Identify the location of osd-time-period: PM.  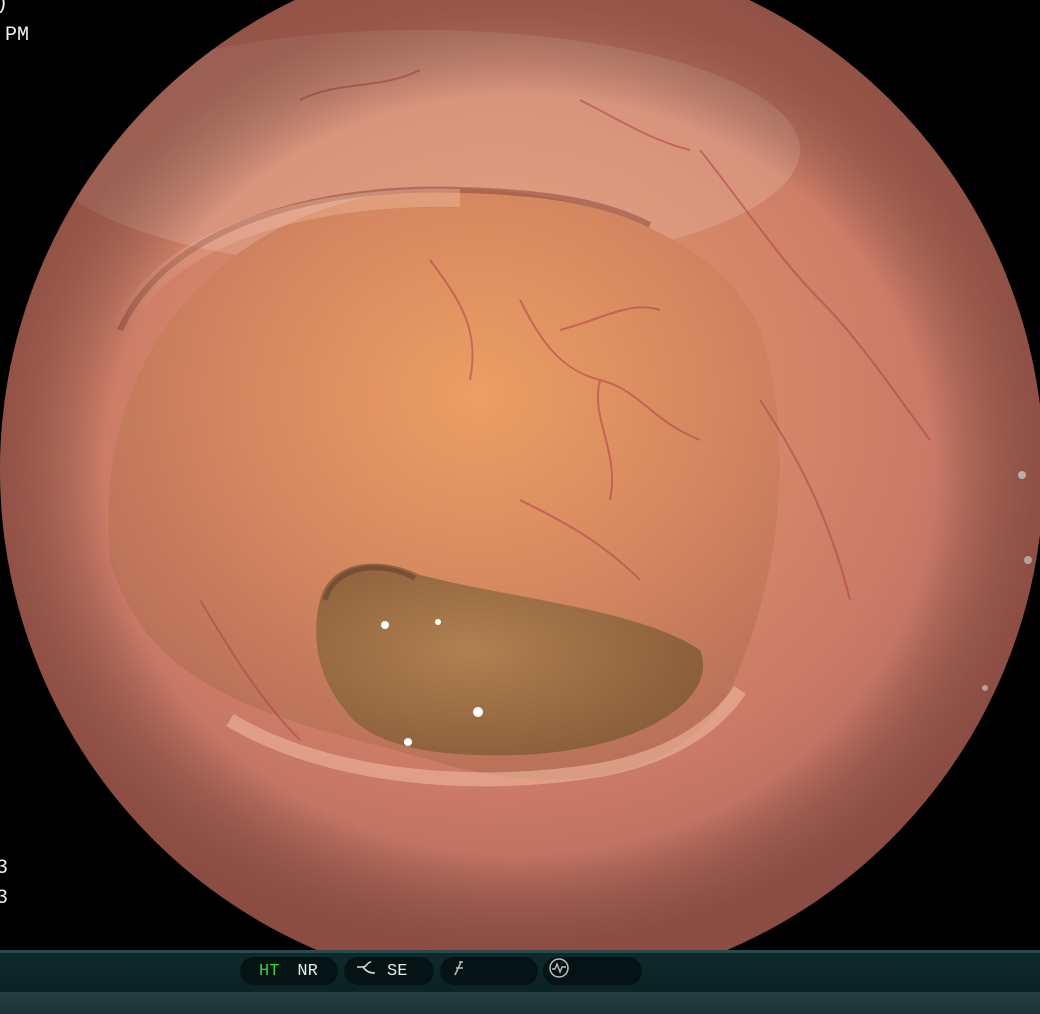
(17, 35).